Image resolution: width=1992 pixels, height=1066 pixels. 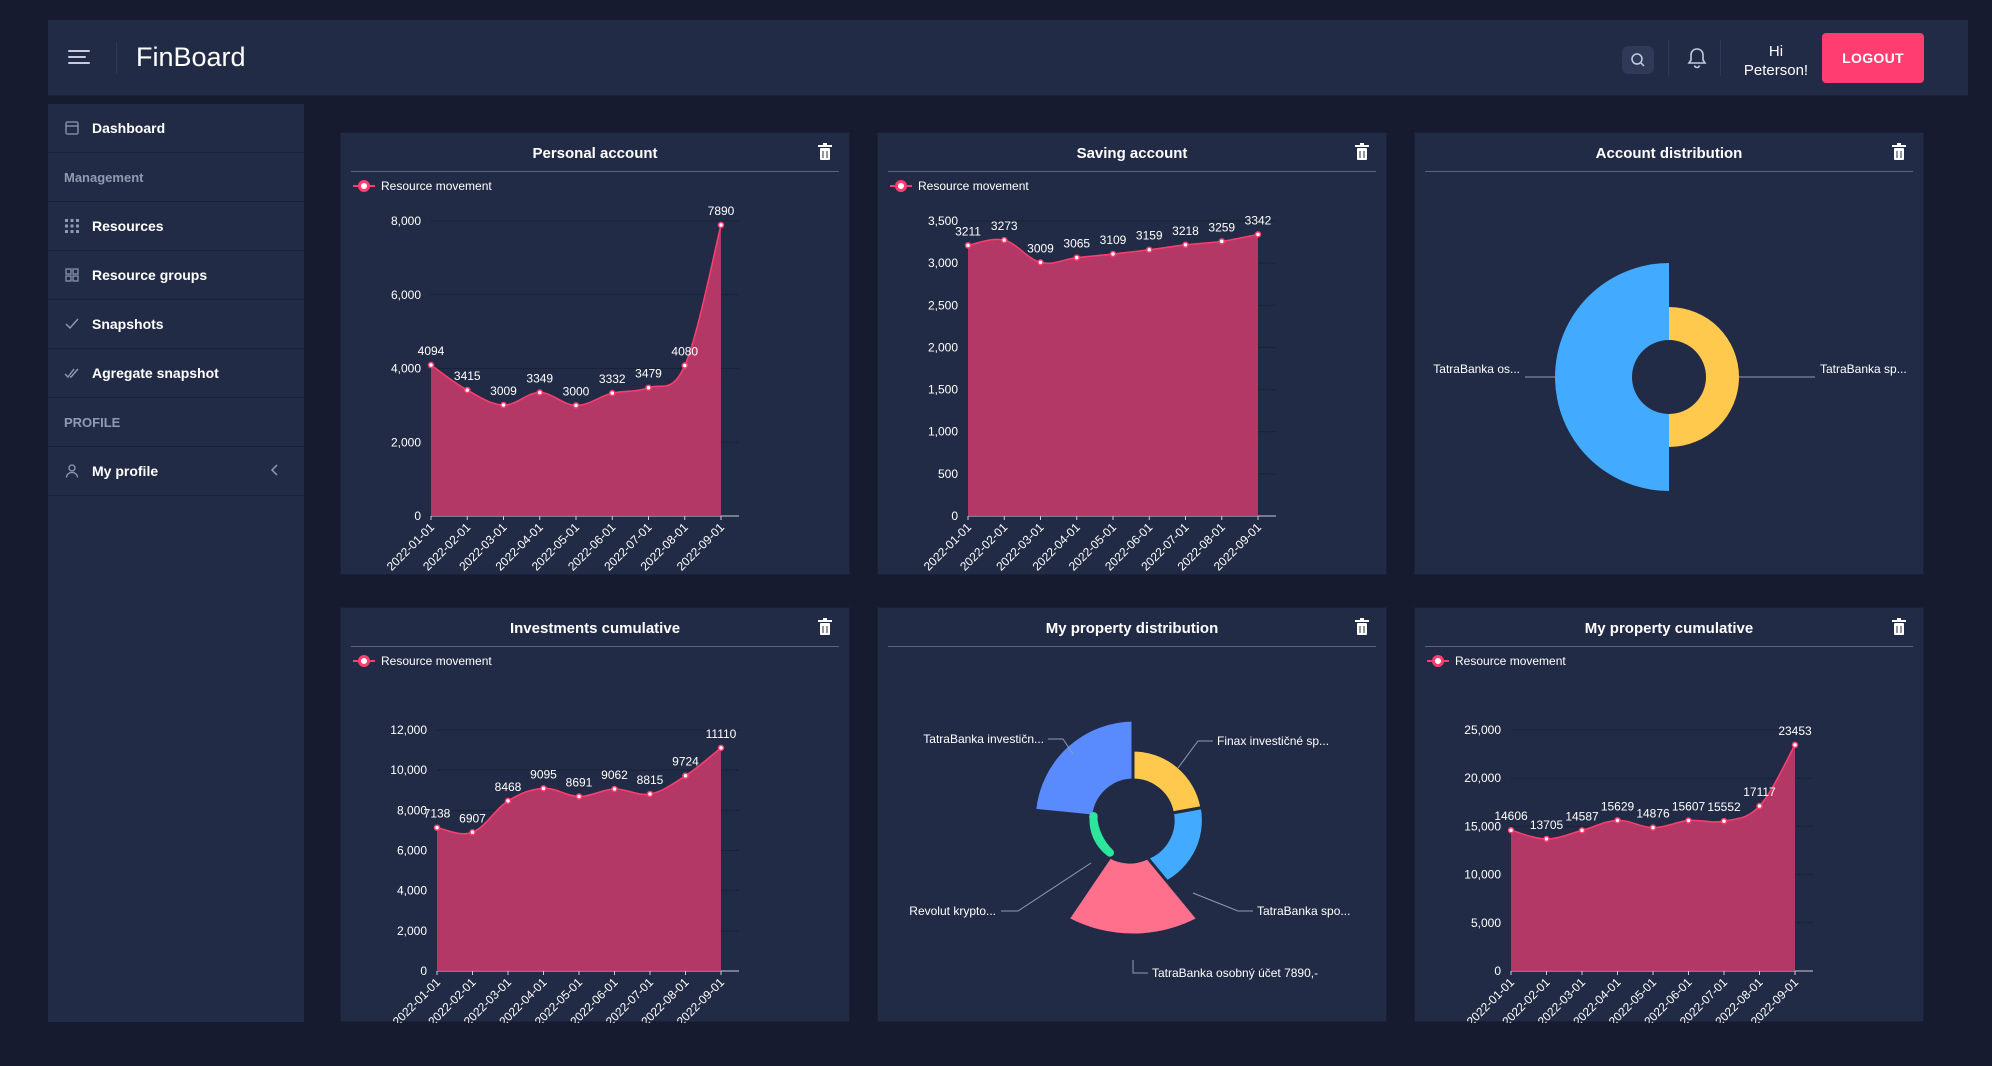 I want to click on data-label: 3159, so click(x=1149, y=236).